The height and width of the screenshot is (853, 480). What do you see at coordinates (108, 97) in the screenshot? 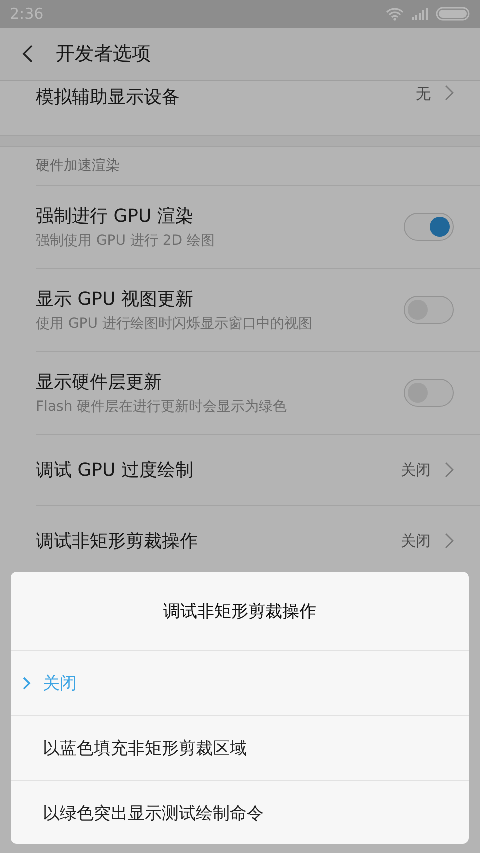
I see `setting-label: 模拟辅助显示设备` at bounding box center [108, 97].